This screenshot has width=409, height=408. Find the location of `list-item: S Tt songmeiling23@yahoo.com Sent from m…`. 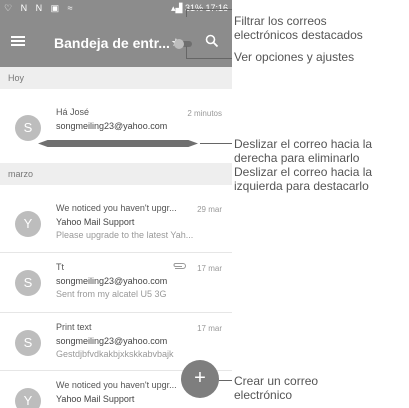

list-item: S Tt songmeiling23@yahoo.com Sent from m… is located at coordinates (116, 282).